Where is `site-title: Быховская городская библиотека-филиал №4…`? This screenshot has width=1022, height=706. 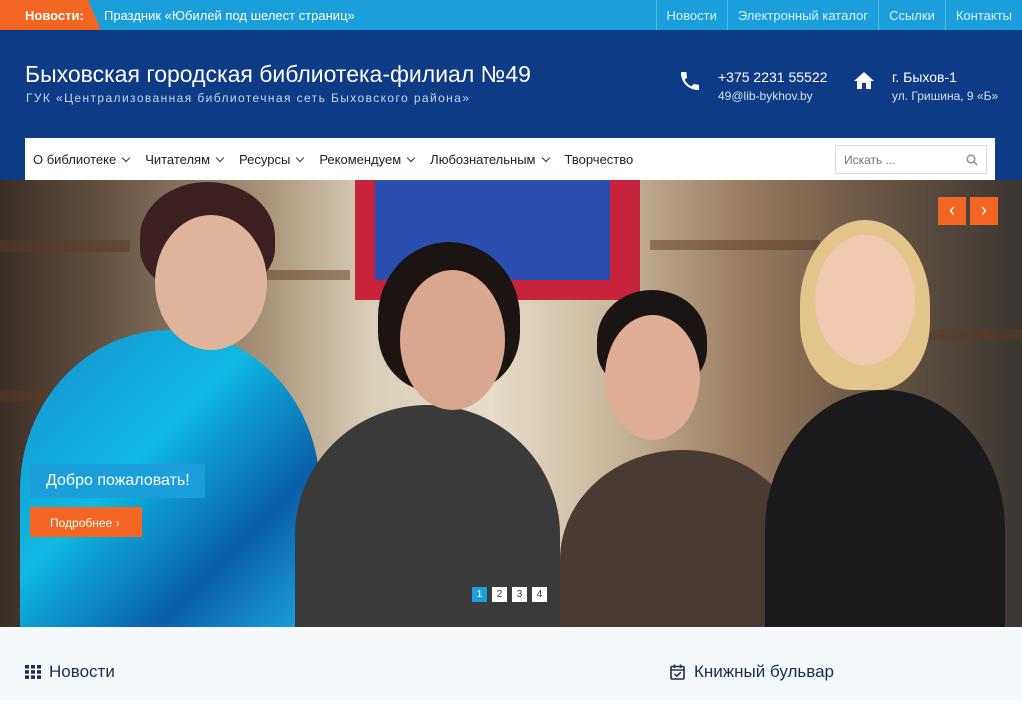
site-title: Быховская городская библиотека-филиал №4… is located at coordinates (278, 74).